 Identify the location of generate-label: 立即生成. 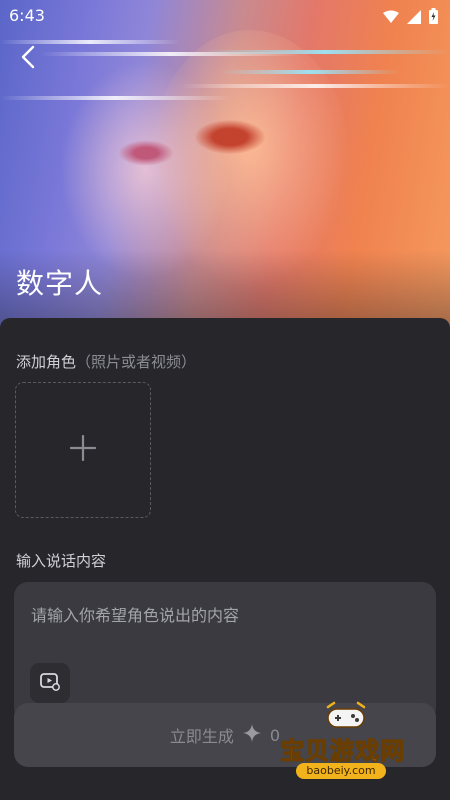
(201, 736).